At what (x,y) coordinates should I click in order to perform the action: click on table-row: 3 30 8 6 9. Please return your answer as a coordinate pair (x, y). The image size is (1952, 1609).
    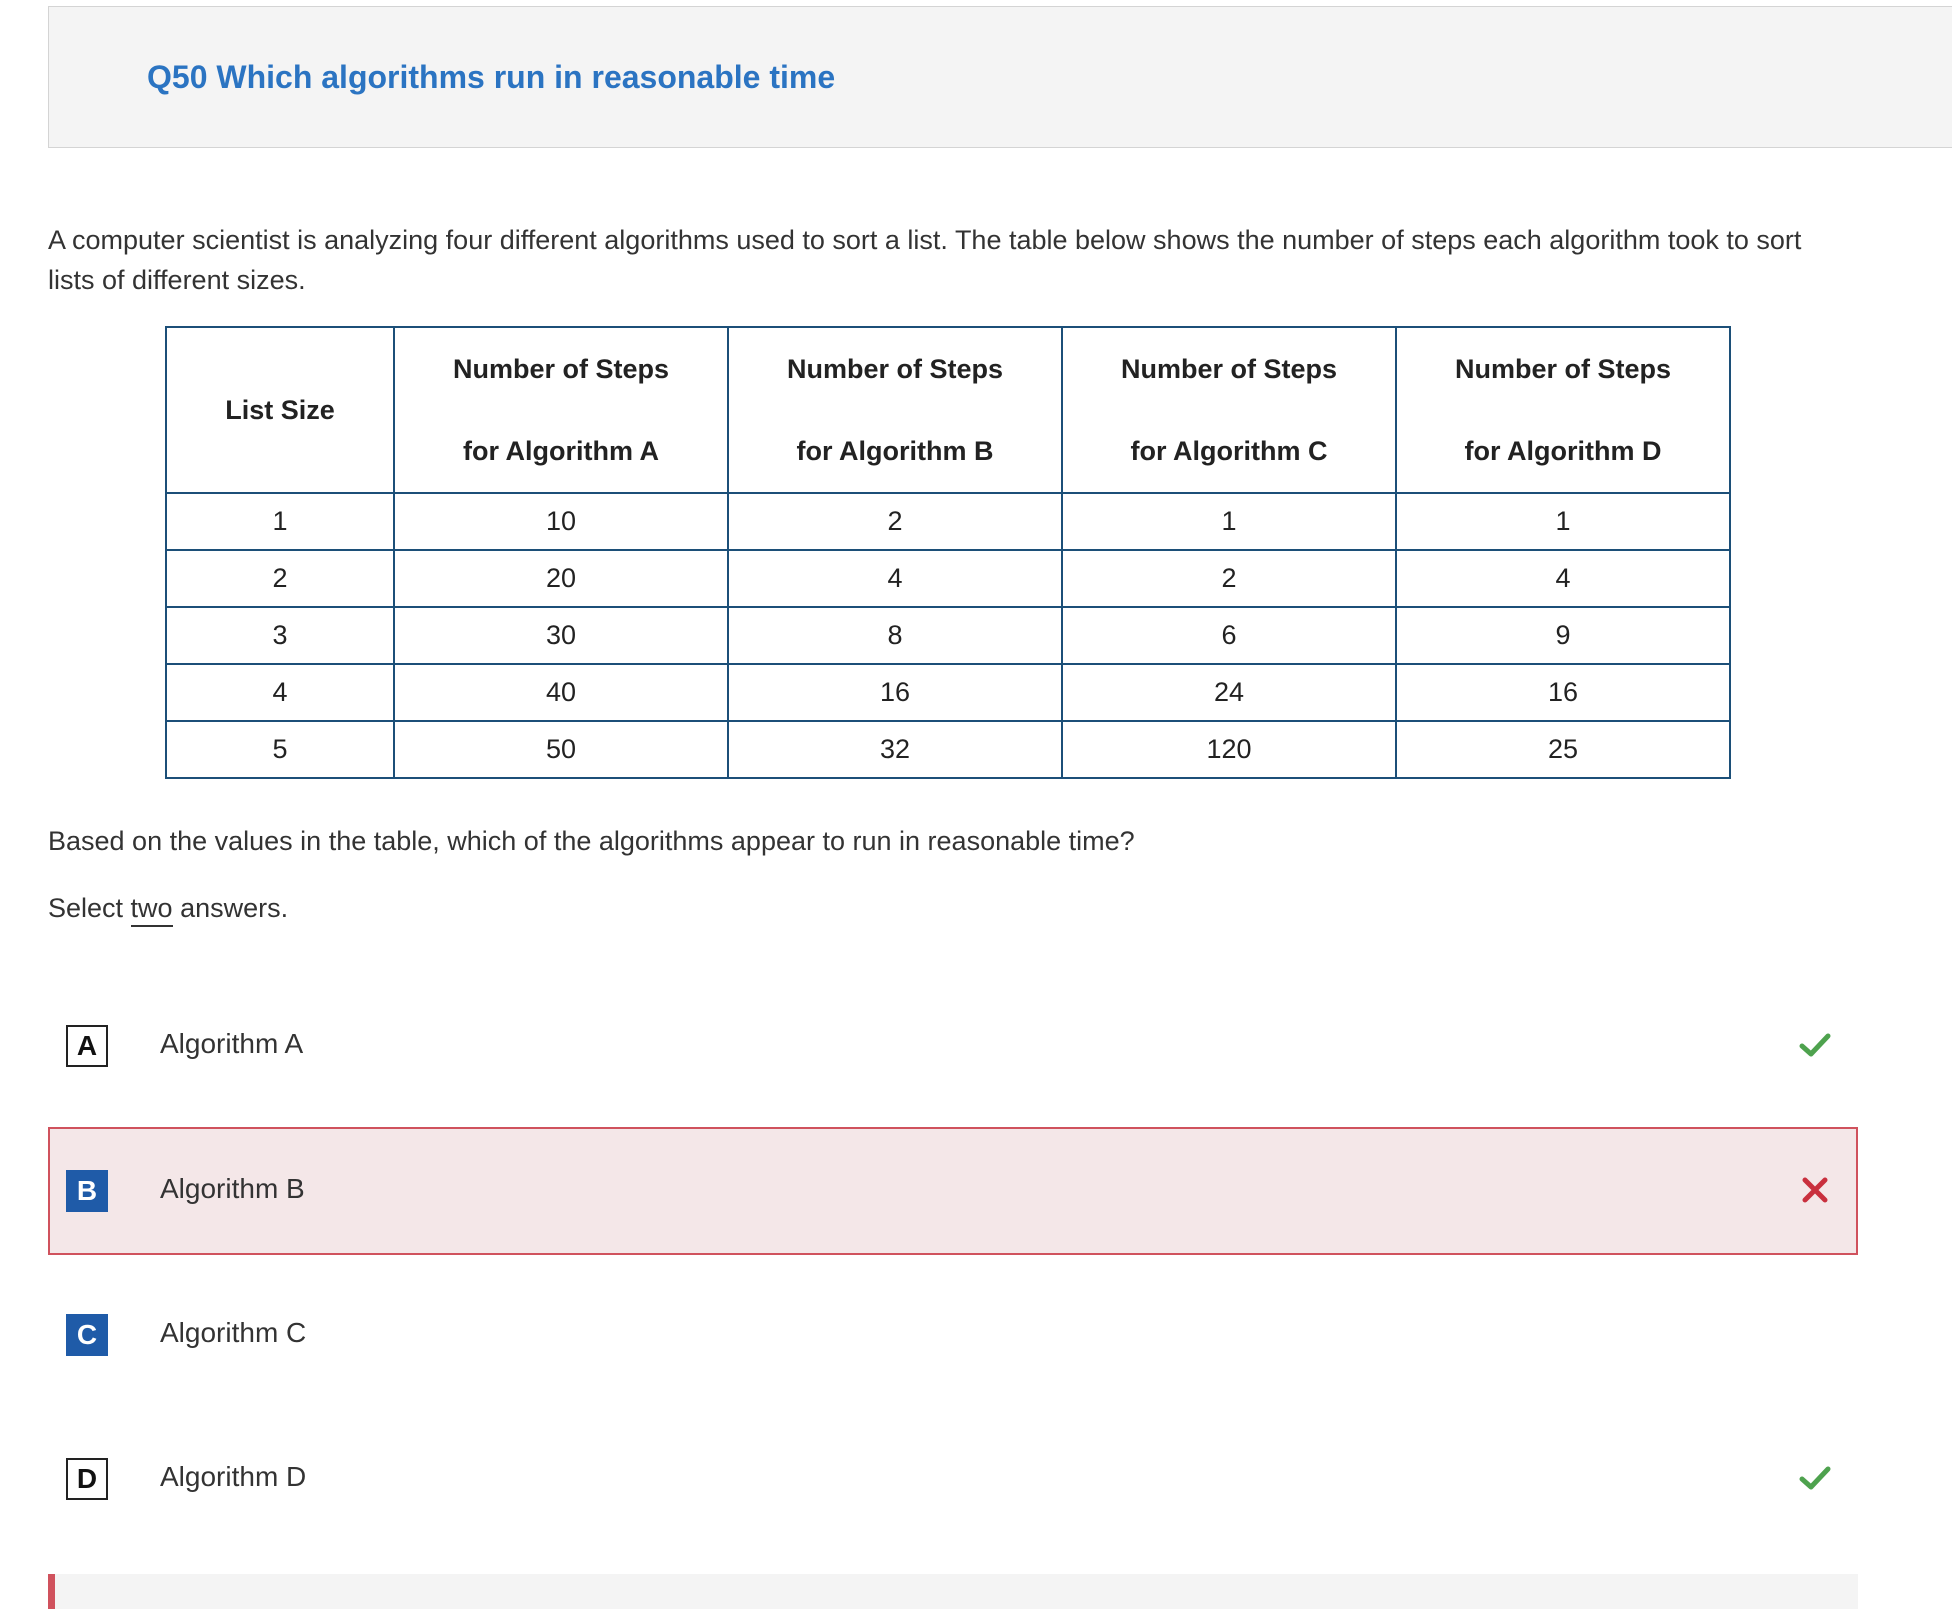
    Looking at the image, I should click on (948, 635).